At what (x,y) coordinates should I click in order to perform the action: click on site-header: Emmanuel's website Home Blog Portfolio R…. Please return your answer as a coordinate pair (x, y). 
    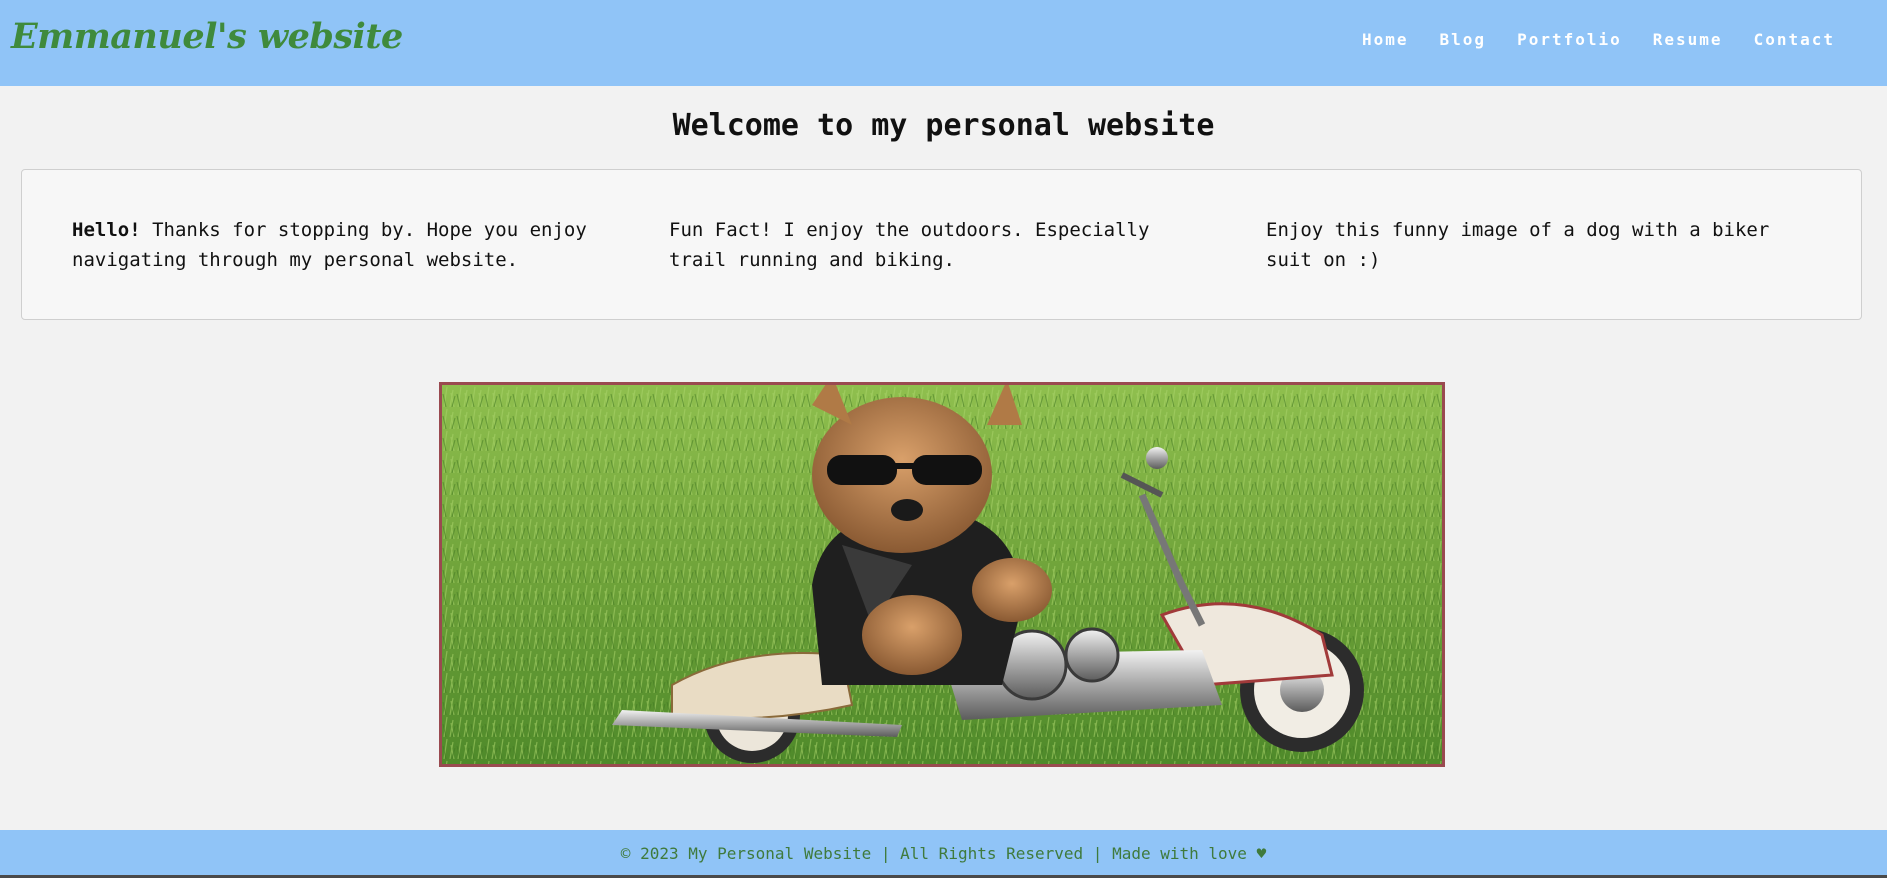
    Looking at the image, I should click on (943, 43).